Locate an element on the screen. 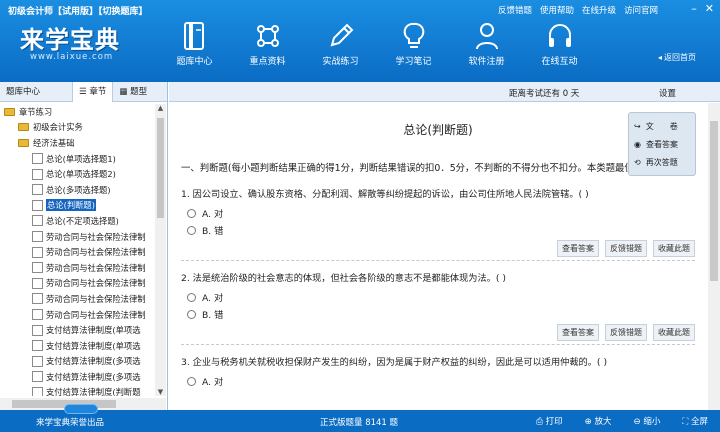  print-button: ⎙ 打印 is located at coordinates (549, 421).